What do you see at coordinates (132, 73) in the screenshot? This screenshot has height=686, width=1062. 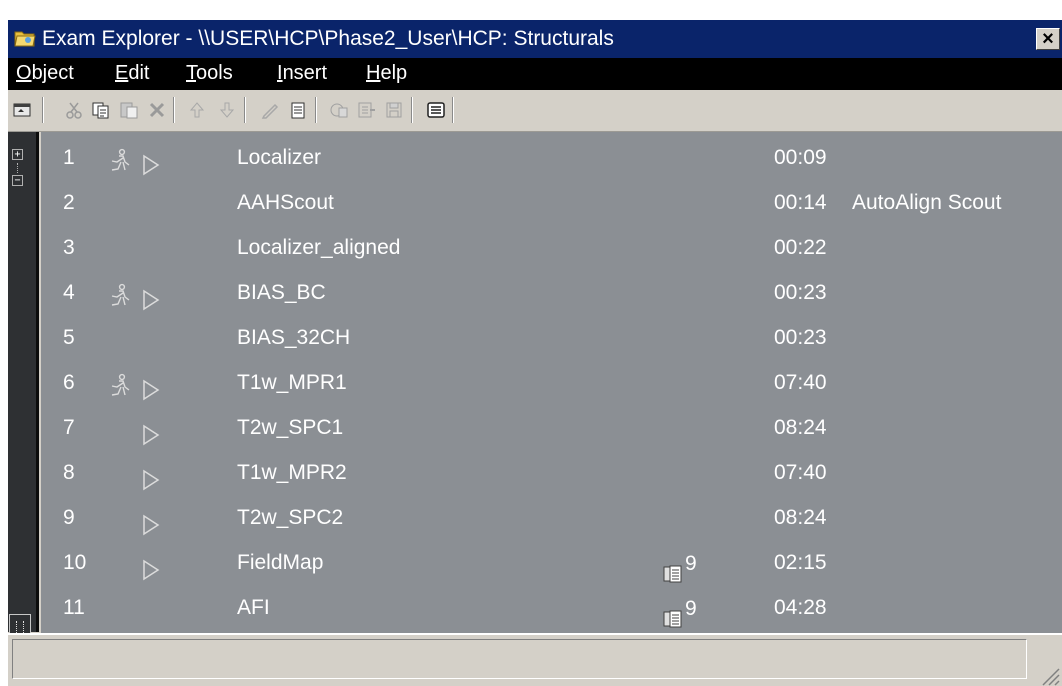 I see `menu-edit: Edit` at bounding box center [132, 73].